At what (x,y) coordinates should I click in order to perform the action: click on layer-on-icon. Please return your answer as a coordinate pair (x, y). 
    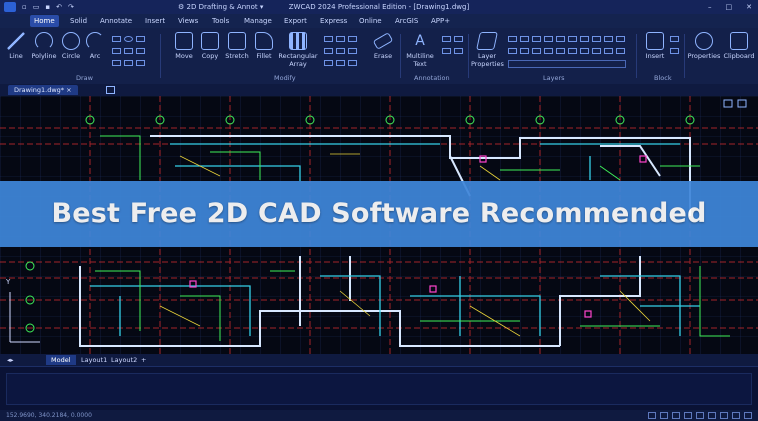
    Looking at the image, I should click on (512, 51).